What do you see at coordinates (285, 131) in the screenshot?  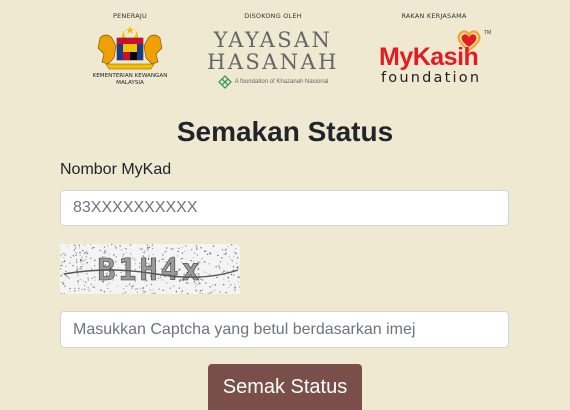 I see `page-title: Semakan Status` at bounding box center [285, 131].